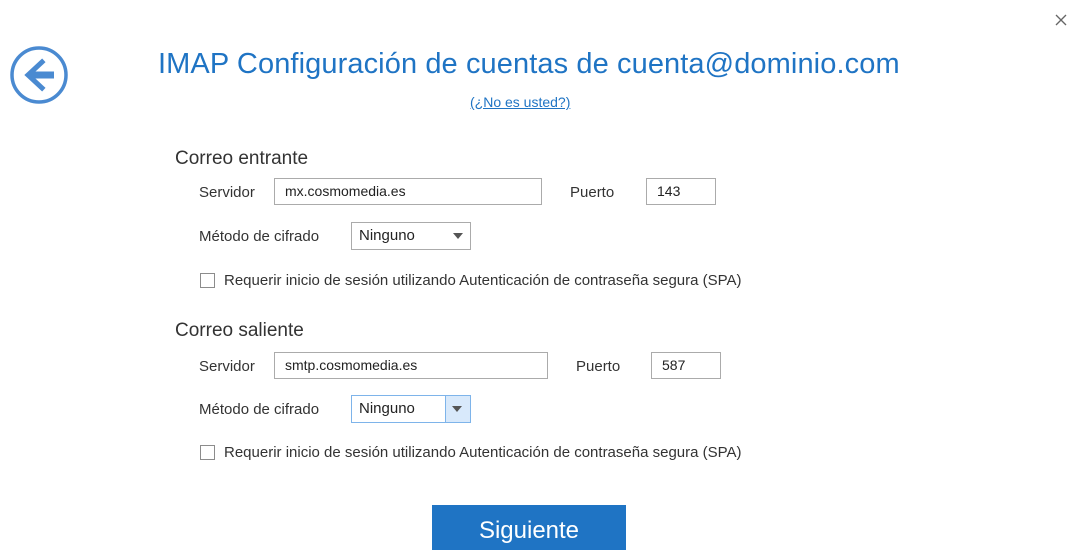 This screenshot has width=1074, height=550. I want to click on incoming-port-label: Puerto, so click(592, 192).